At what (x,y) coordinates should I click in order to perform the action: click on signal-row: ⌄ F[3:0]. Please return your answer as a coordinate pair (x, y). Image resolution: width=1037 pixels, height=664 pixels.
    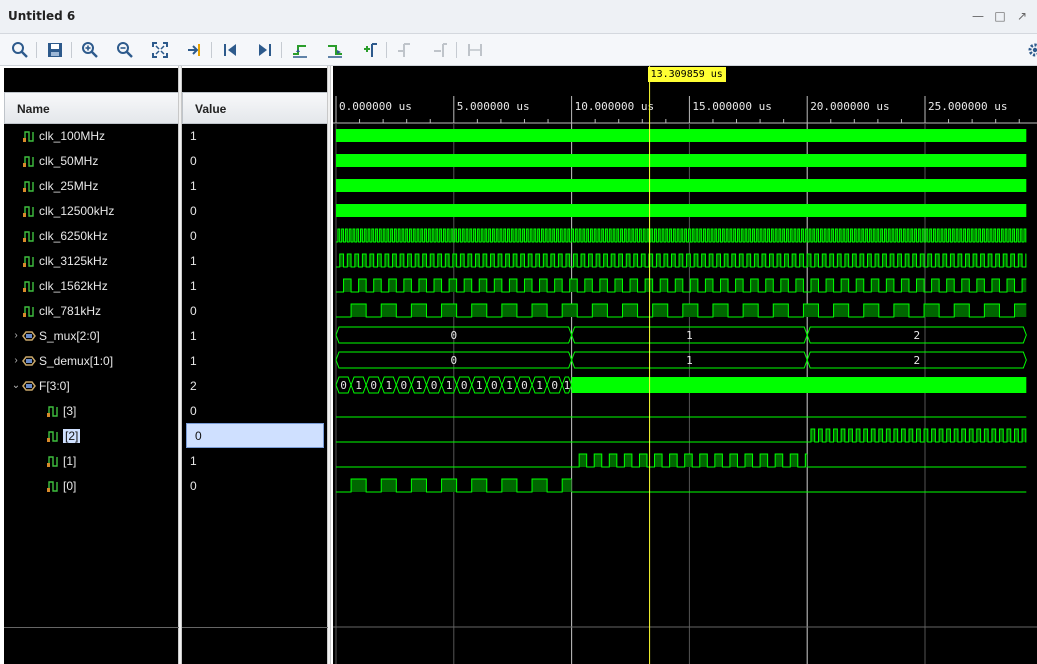
    Looking at the image, I should click on (40, 385).